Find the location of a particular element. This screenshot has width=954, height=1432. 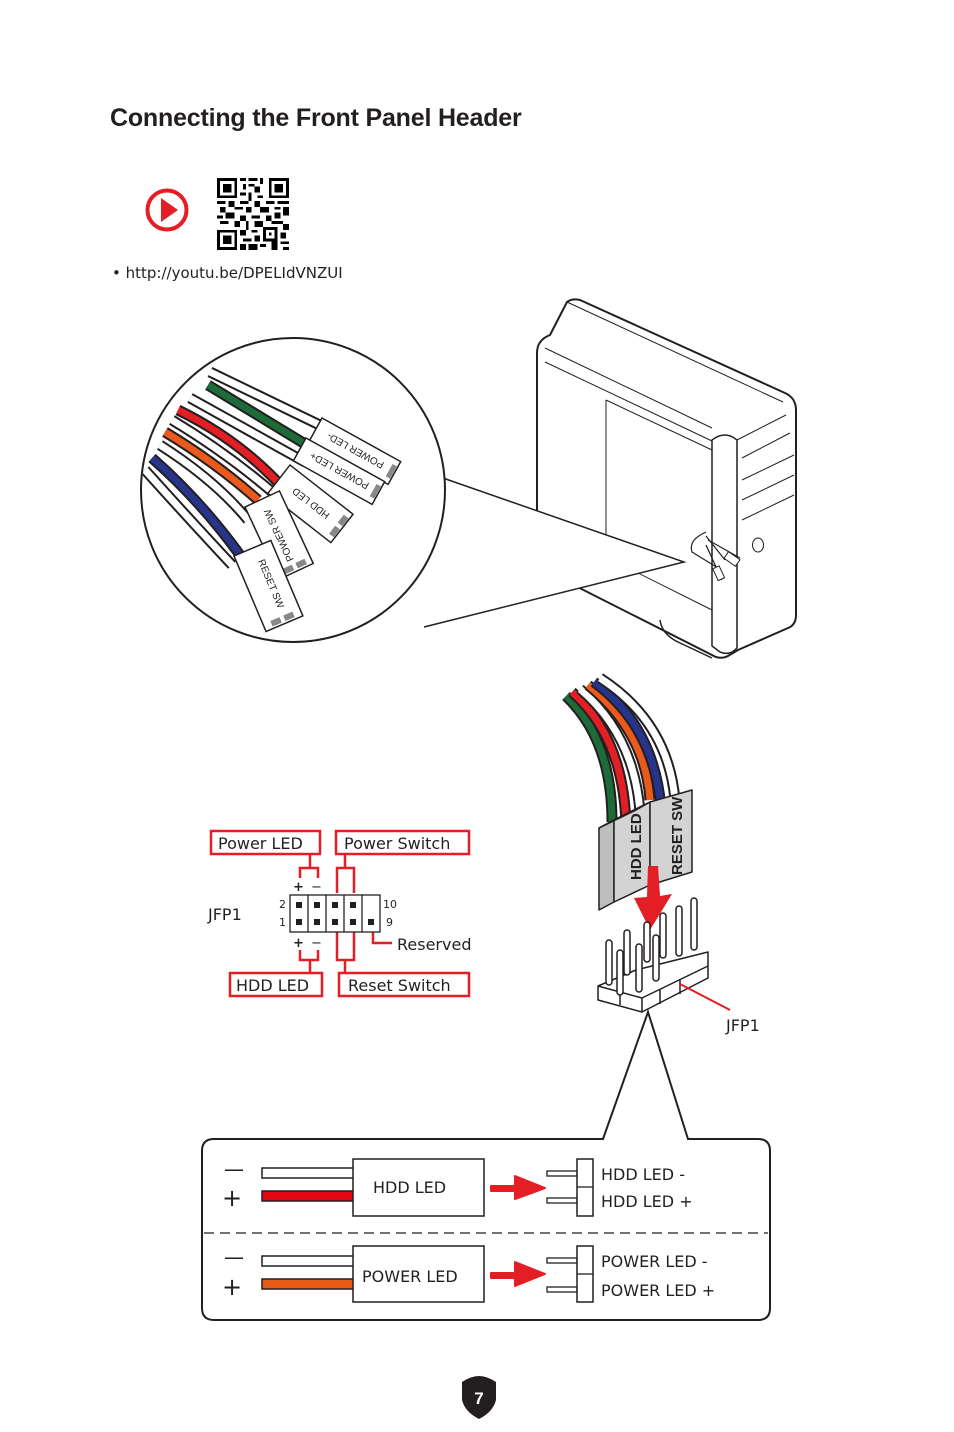

jfp1-diagram-header-label-text: JFP1 is located at coordinates (224, 914).